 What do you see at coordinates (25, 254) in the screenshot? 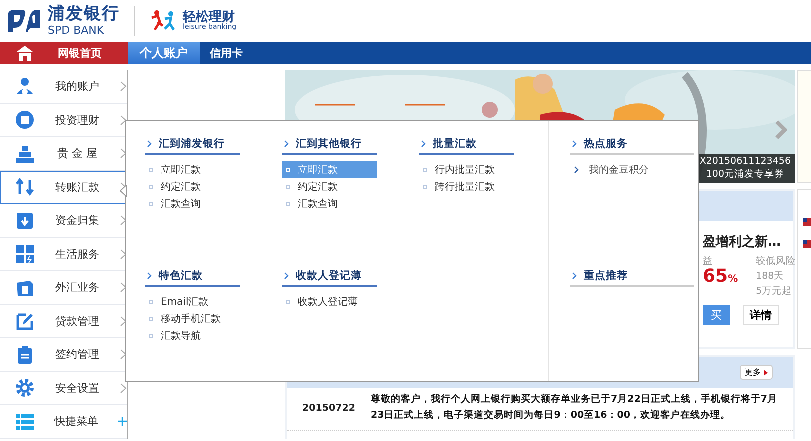
I see `grid-bolt-icon` at bounding box center [25, 254].